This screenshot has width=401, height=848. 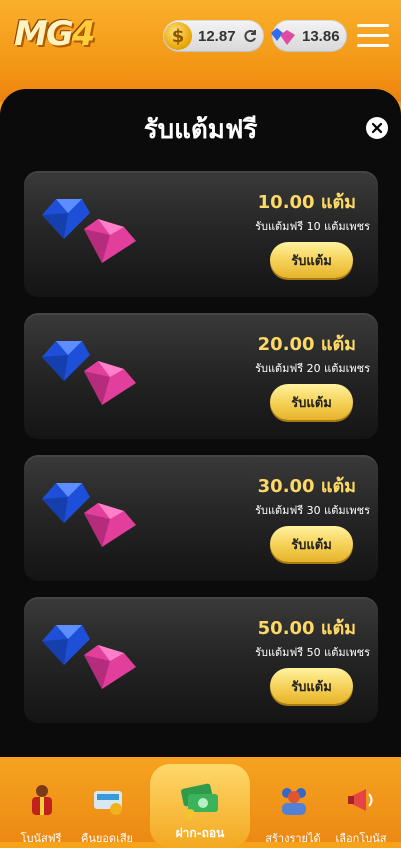 I want to click on people-icon, so click(x=294, y=801).